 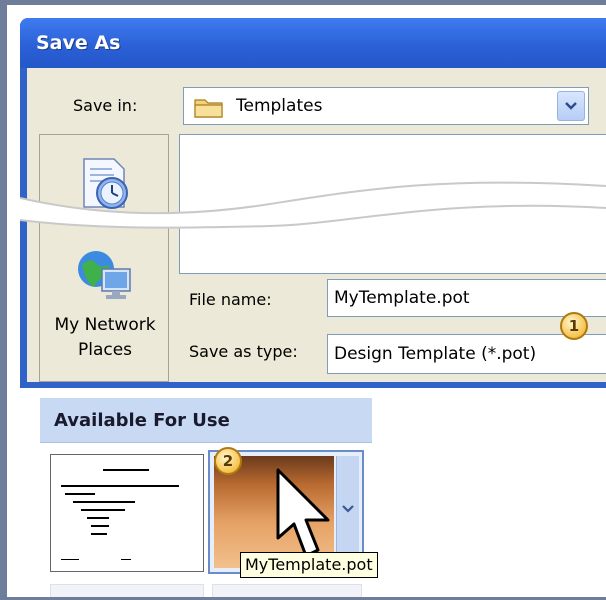 I want to click on dialog-title: Save As, so click(x=78, y=43).